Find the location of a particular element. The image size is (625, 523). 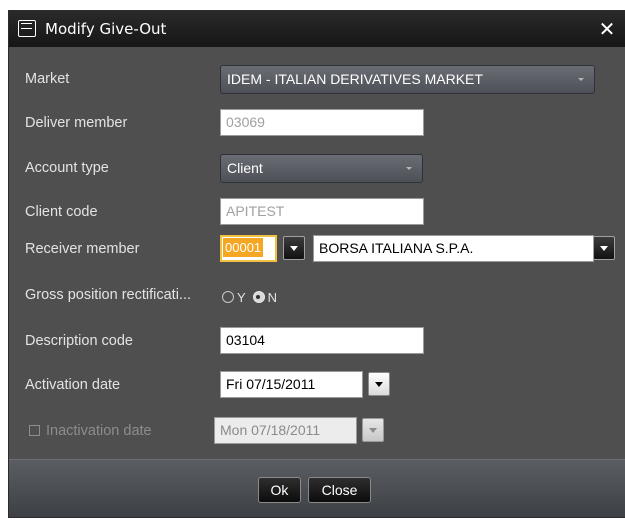

dialog-title: Modify Give-Out is located at coordinates (106, 29).